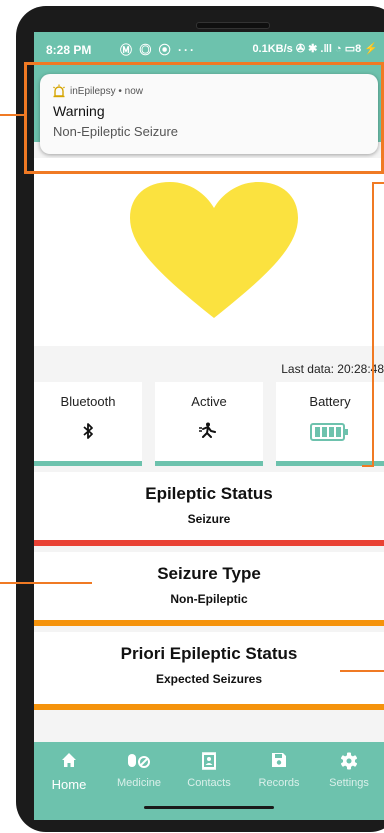 Image resolution: width=384 pixels, height=833 pixels. Describe the element at coordinates (315, 49) in the screenshot. I see `status-network: 0.1KB/s ✇ ✱ .‖l ◔ ▭8 ⚡` at that location.